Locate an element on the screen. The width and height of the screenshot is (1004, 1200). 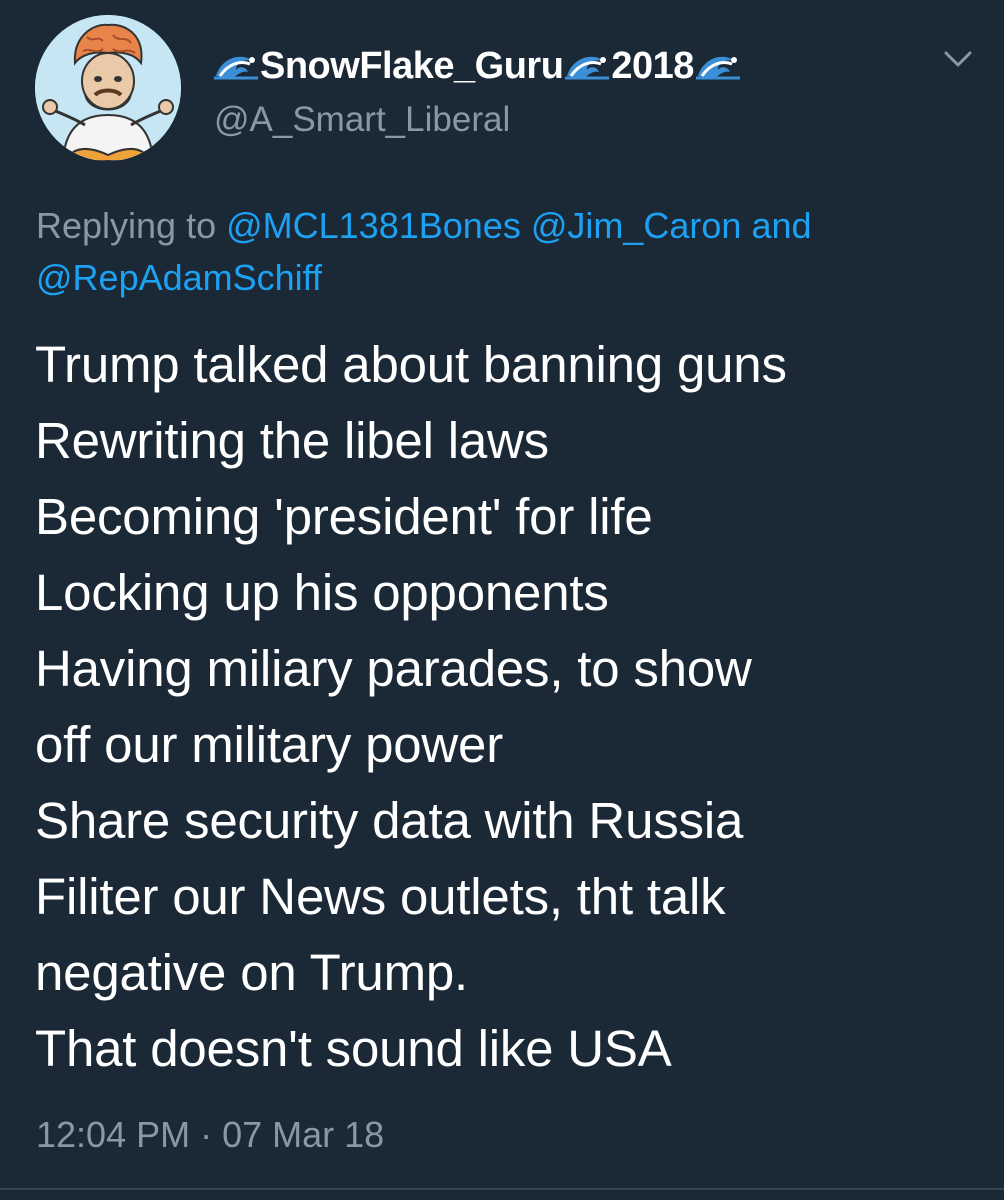
avatar-image is located at coordinates (108, 88).